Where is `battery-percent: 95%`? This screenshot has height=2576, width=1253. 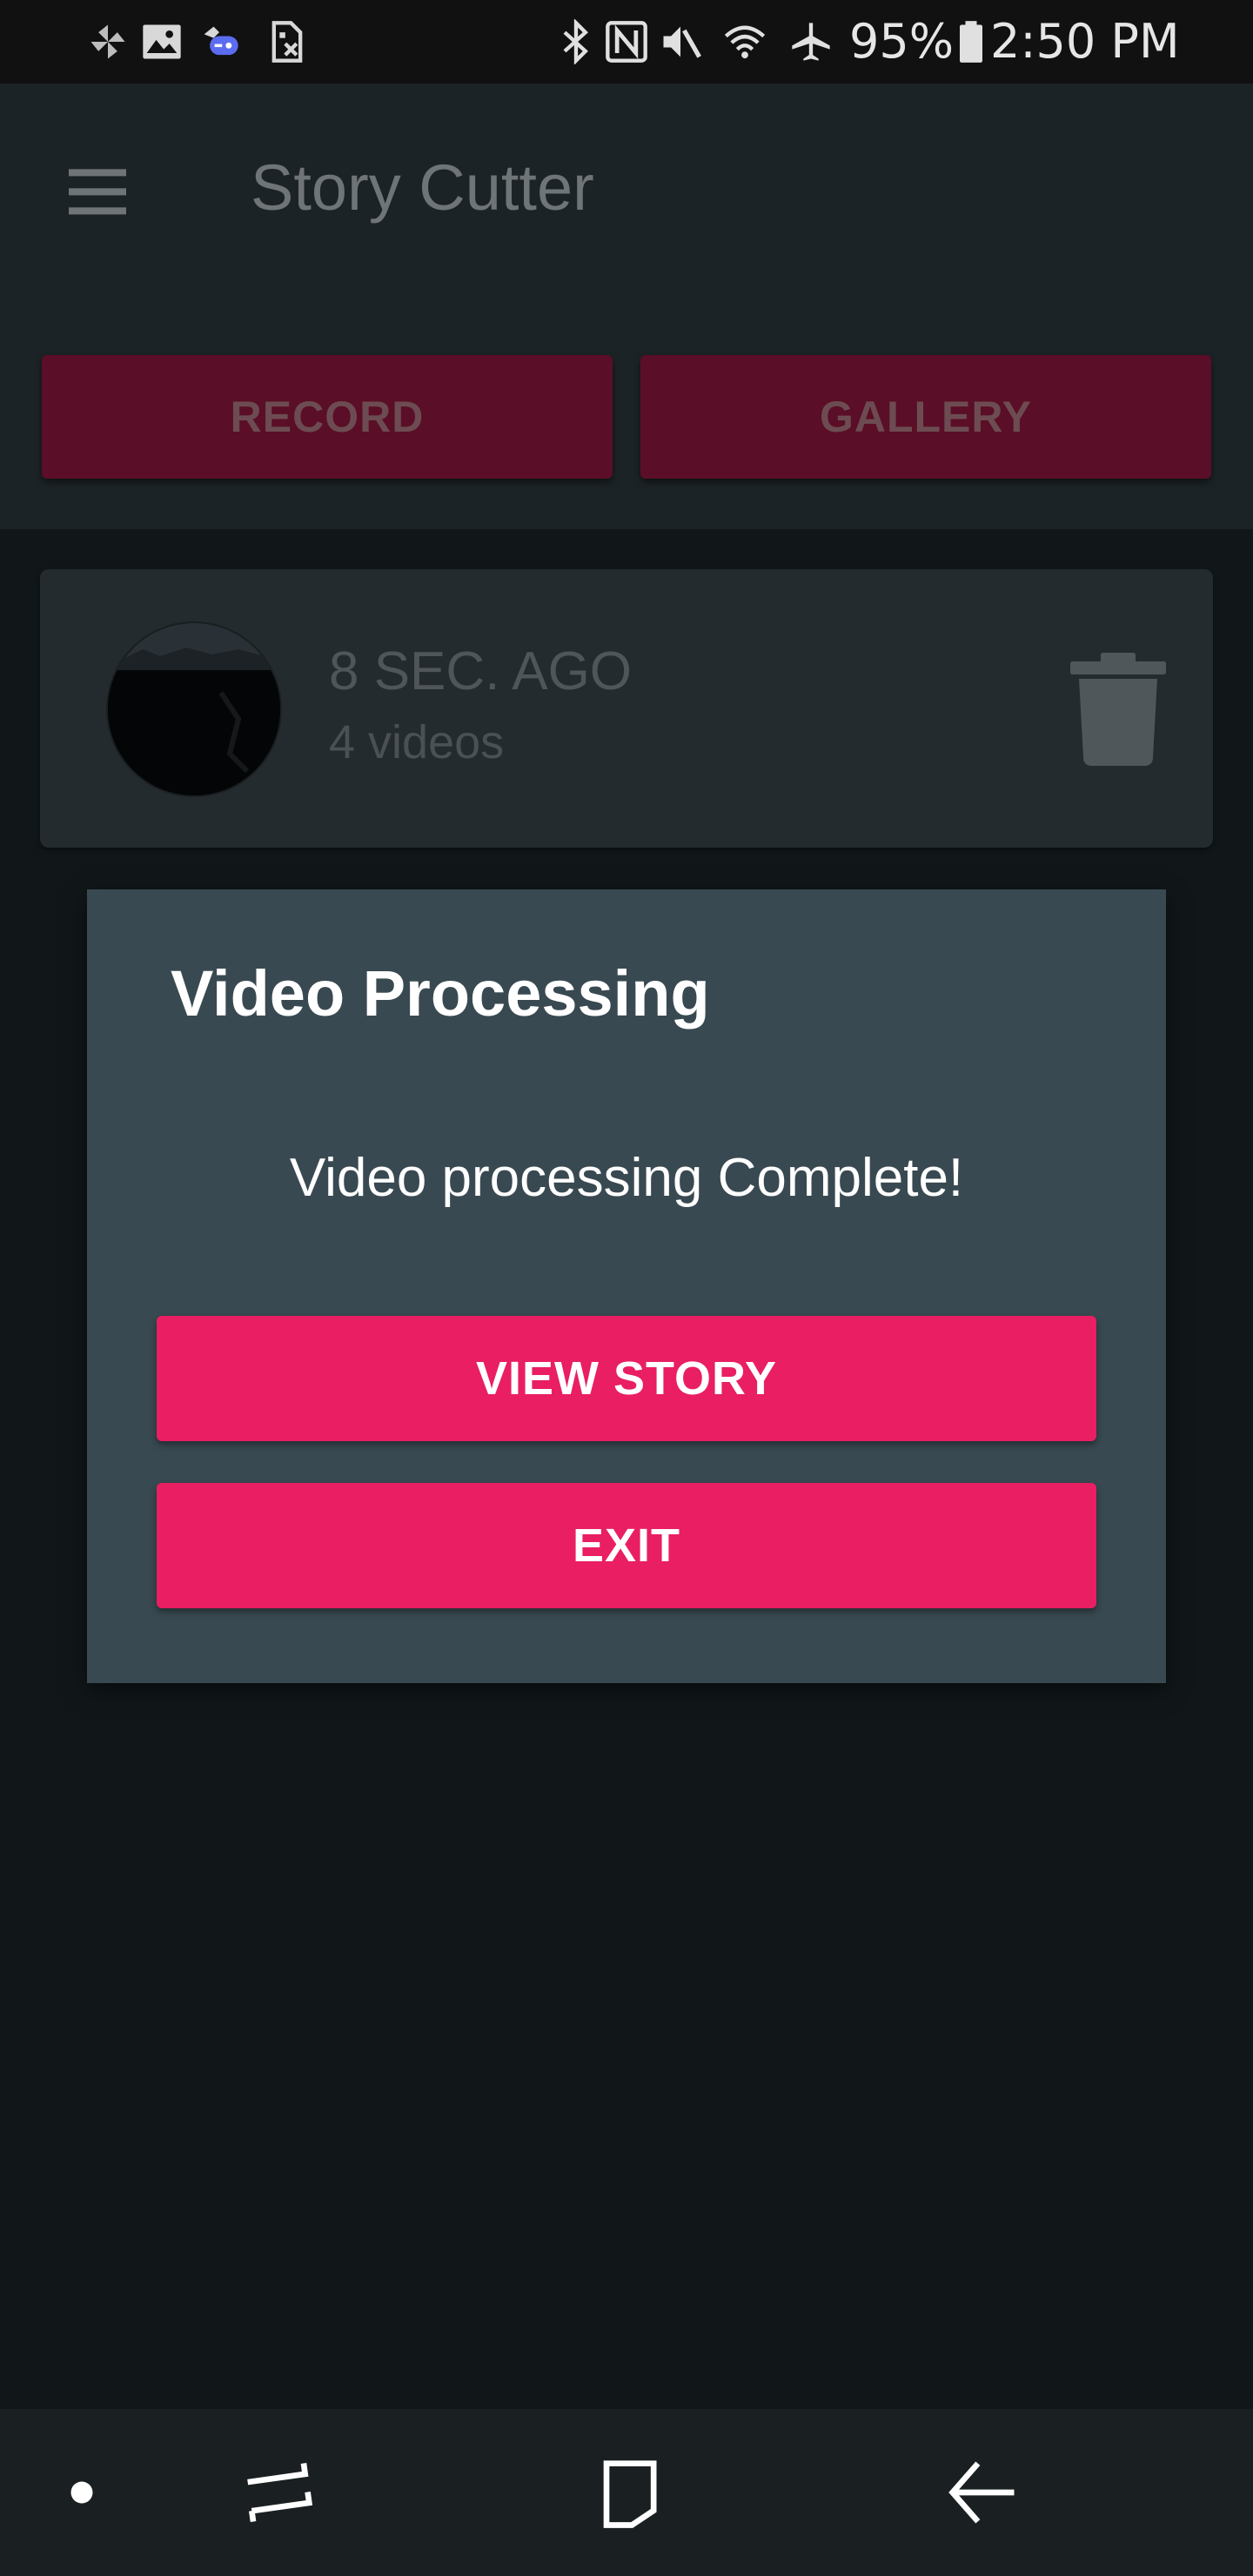
battery-percent: 95% is located at coordinates (902, 41).